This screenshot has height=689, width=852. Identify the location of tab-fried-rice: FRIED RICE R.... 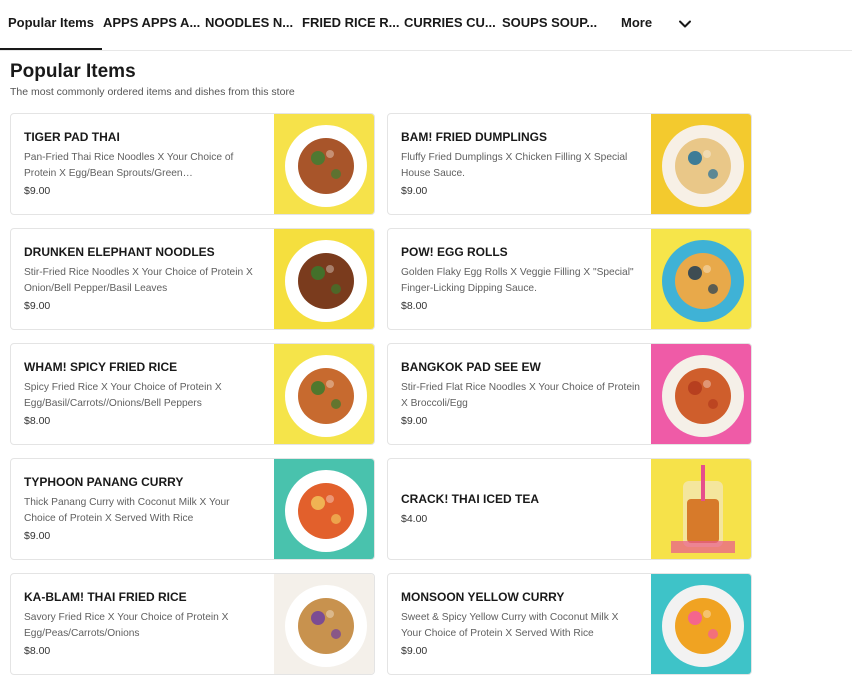
(351, 25).